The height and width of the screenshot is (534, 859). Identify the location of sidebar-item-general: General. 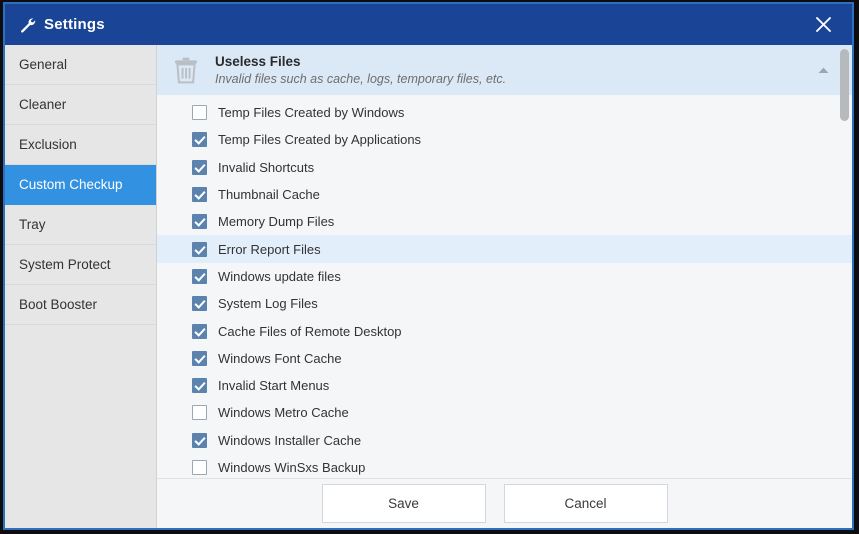
(80, 65).